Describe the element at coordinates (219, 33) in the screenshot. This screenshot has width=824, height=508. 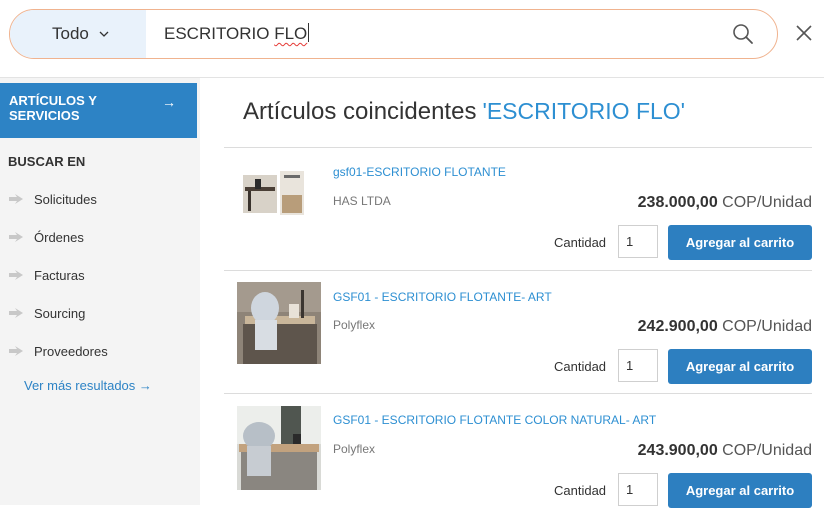
I see `search-query-text: ESCRITORIO` at that location.